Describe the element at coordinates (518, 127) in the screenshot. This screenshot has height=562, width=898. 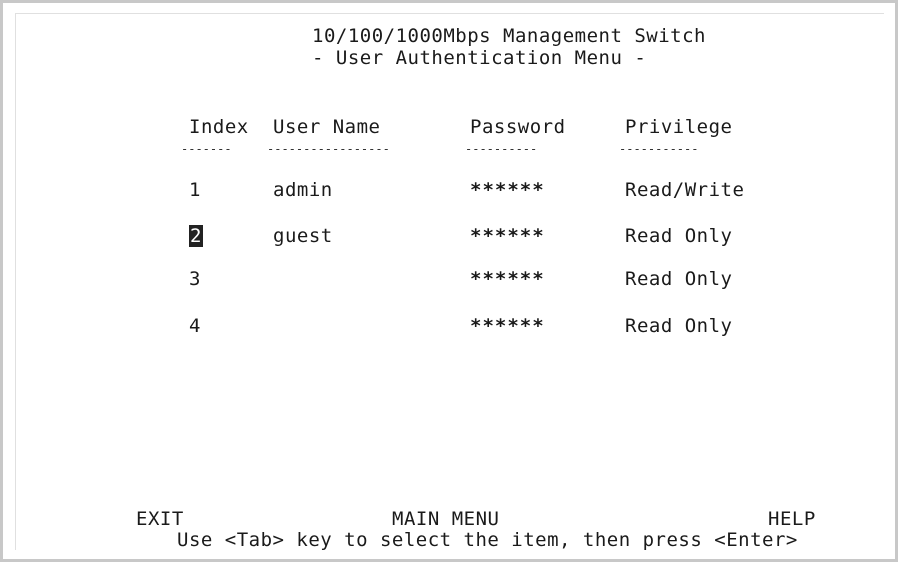
I see `column-header-password: Password` at that location.